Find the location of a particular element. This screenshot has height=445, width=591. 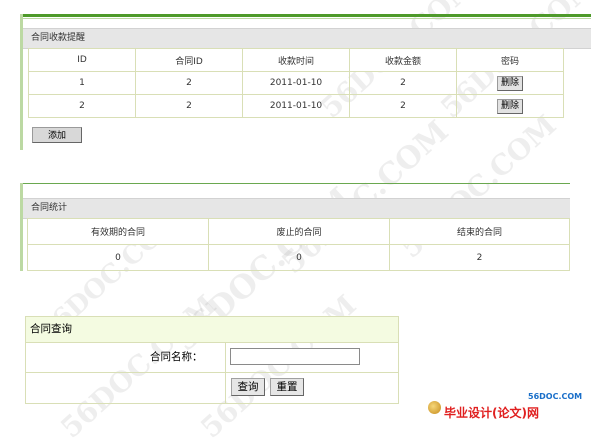

stats-header-row: 有效期的合同 废止的合同 结束的合同 is located at coordinates (298, 231).